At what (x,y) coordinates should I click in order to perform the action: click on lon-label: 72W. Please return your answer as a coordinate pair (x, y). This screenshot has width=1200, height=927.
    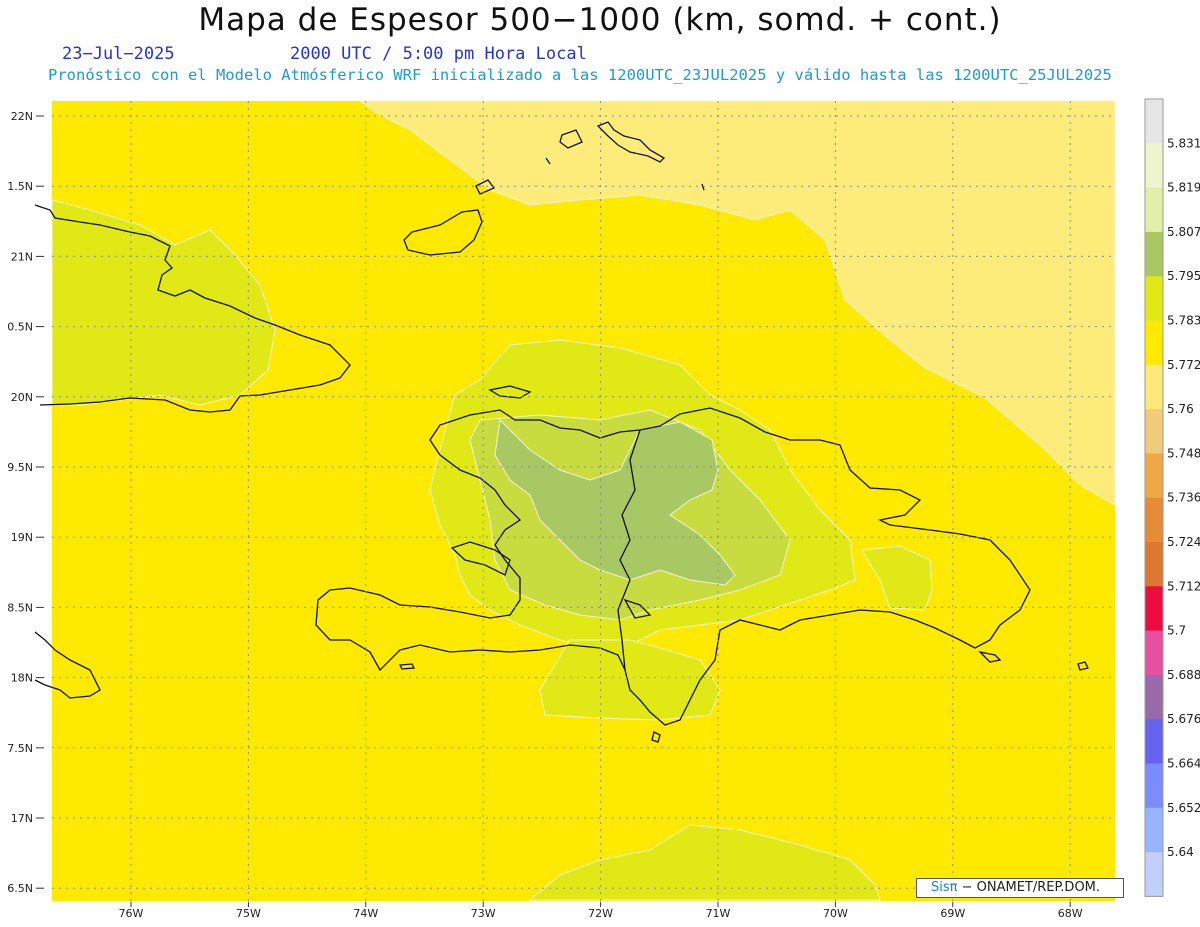
    Looking at the image, I should click on (600, 913).